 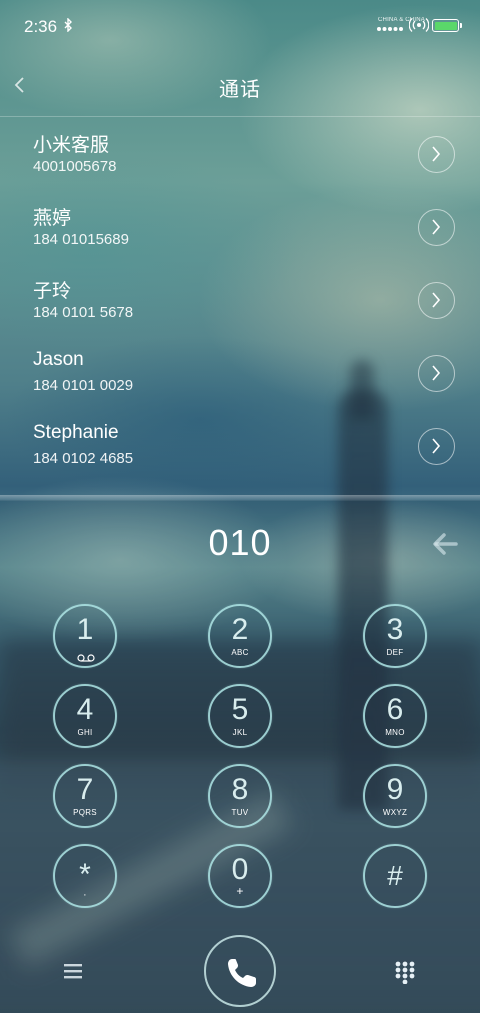 What do you see at coordinates (240, 891) in the screenshot?
I see `key-letters: +` at bounding box center [240, 891].